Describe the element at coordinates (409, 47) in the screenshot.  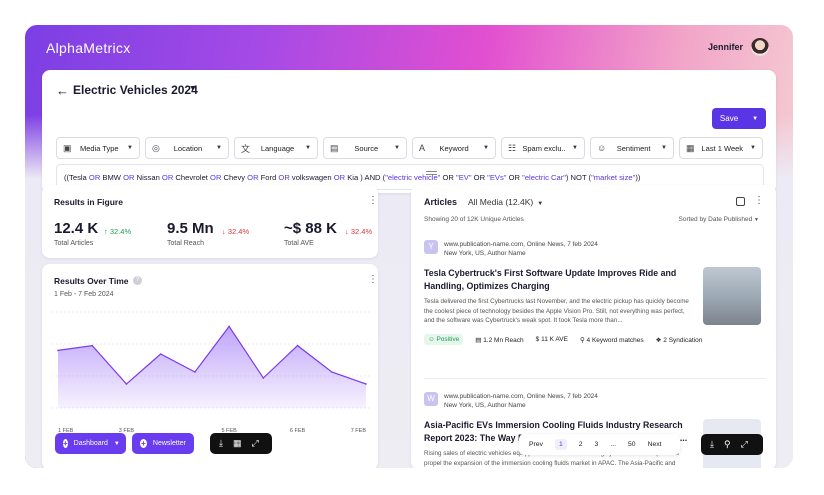
I see `top-bar: AlphaMetricx Jennifer` at that location.